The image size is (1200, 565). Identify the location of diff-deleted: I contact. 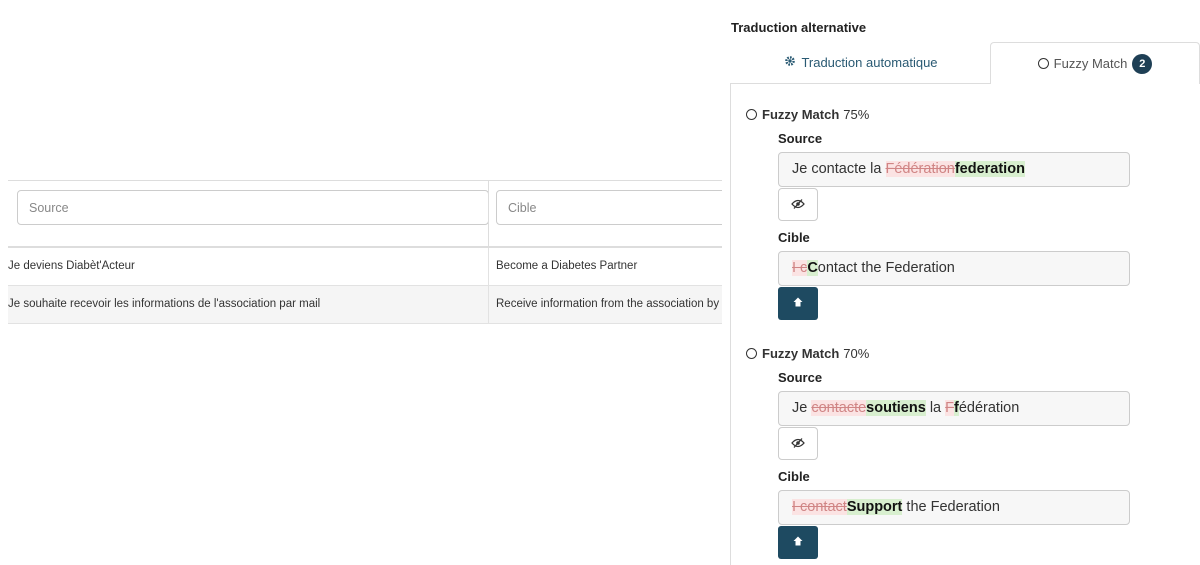
(819, 507).